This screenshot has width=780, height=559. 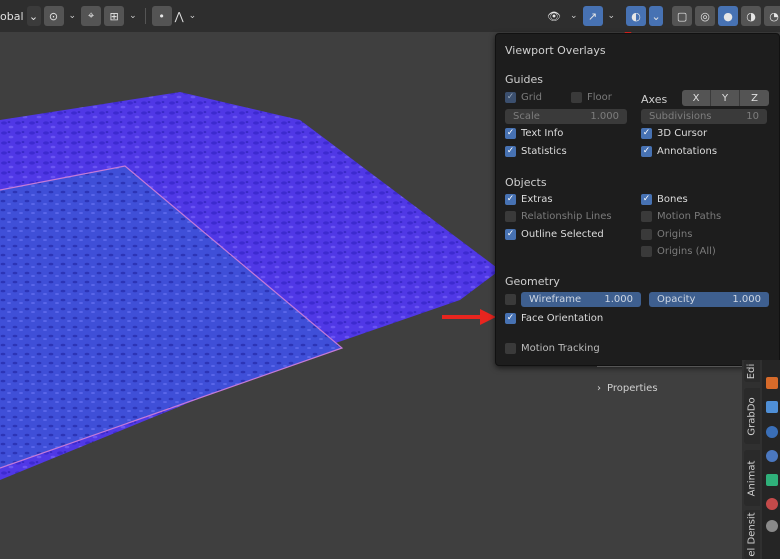 I want to click on properties-panel-header: › Properties, so click(x=669, y=388).